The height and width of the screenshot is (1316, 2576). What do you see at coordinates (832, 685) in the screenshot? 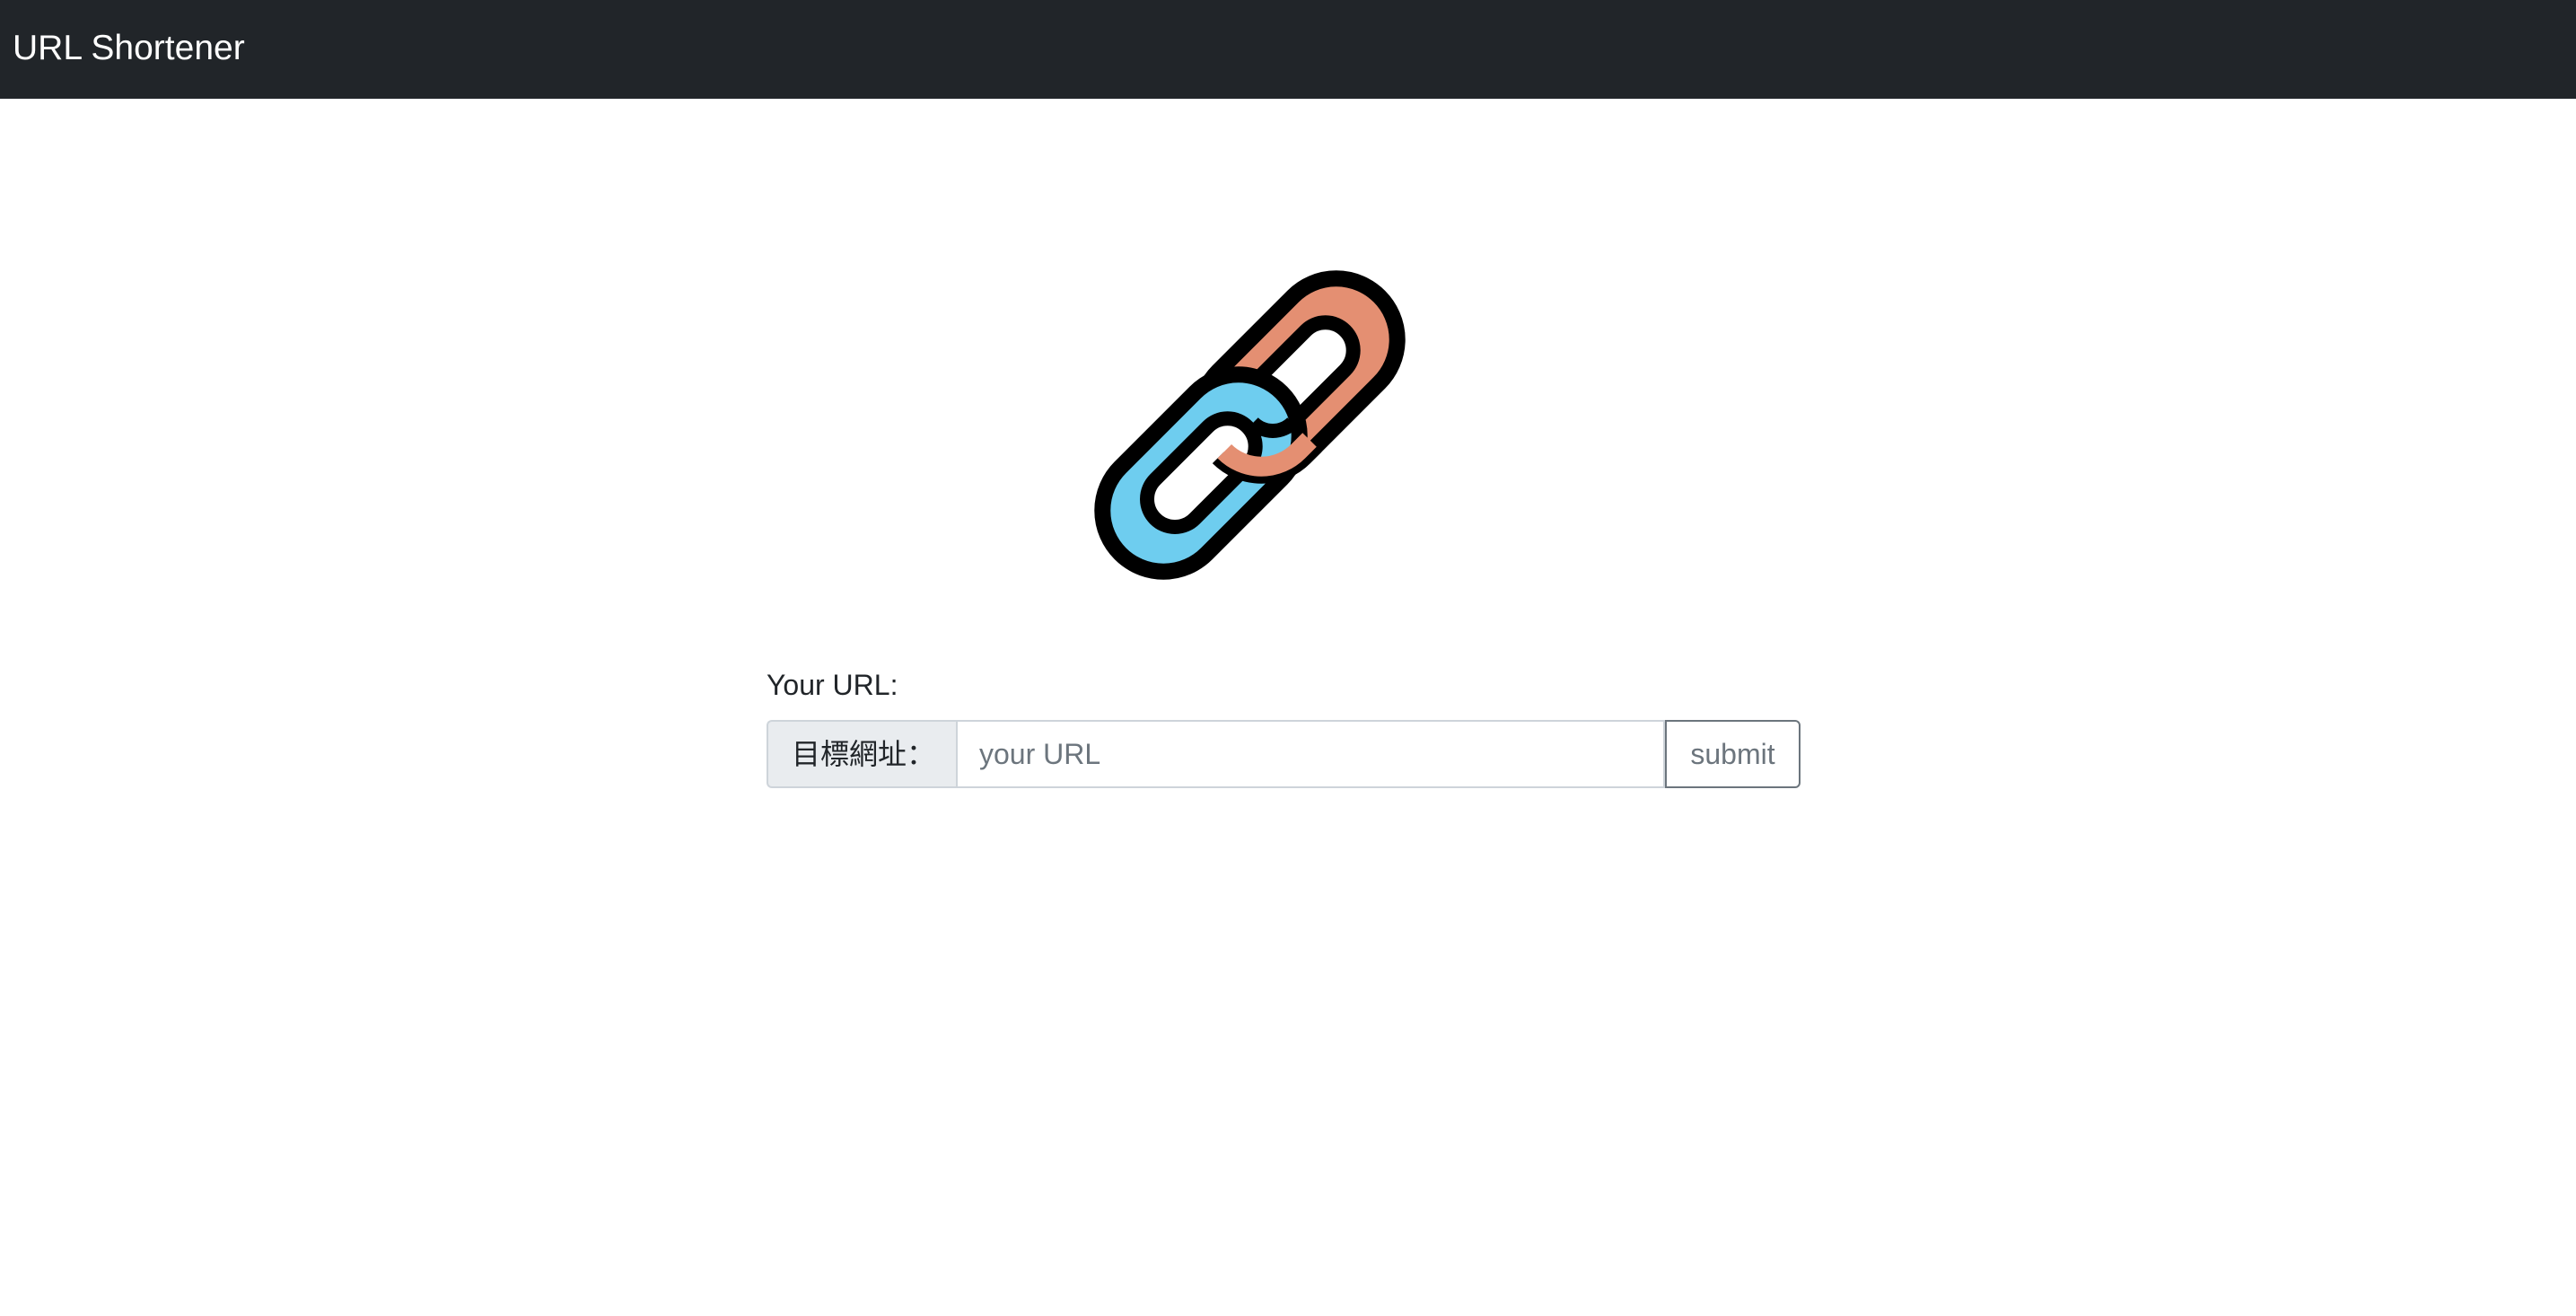
I see `url-label: Your URL:` at bounding box center [832, 685].